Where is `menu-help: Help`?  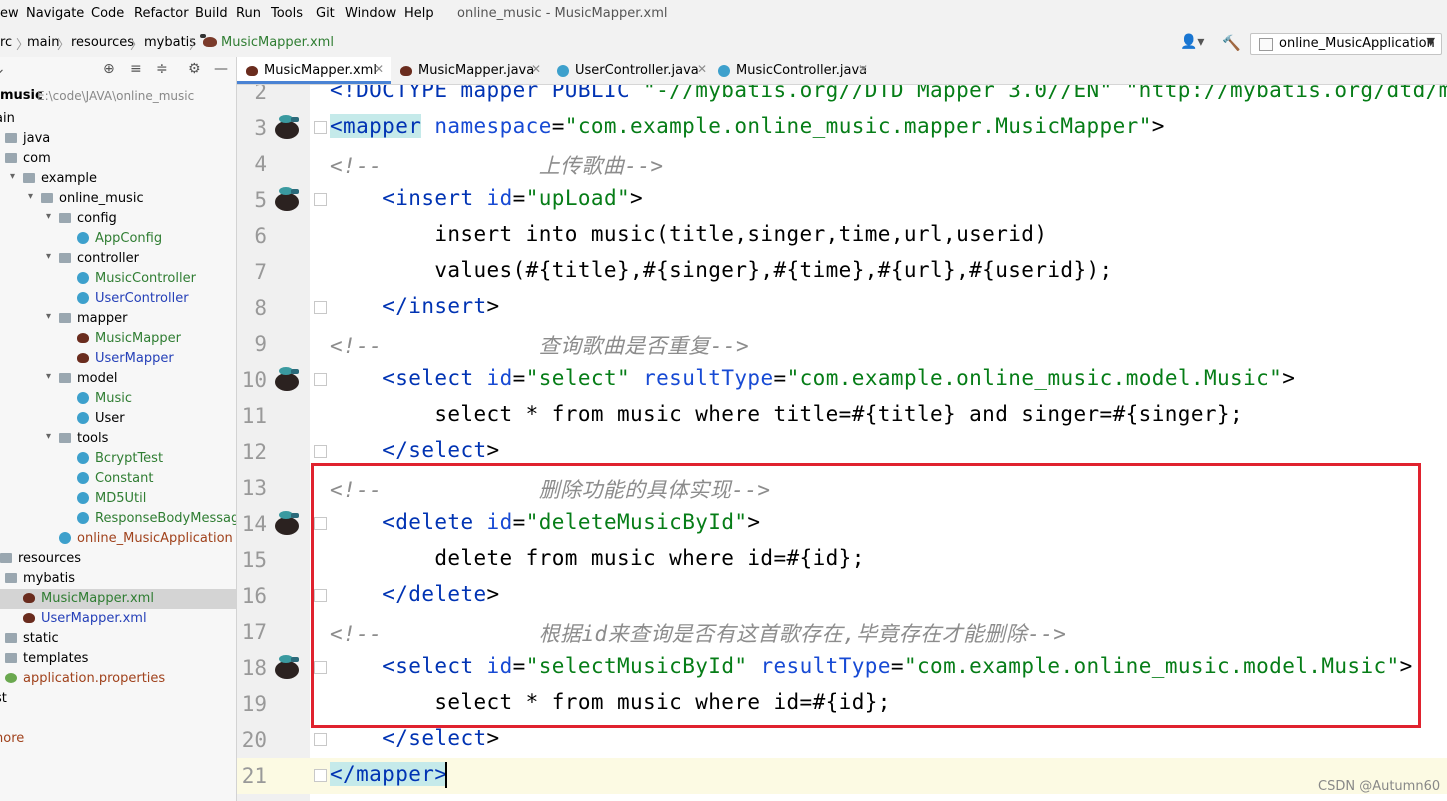
menu-help: Help is located at coordinates (419, 13).